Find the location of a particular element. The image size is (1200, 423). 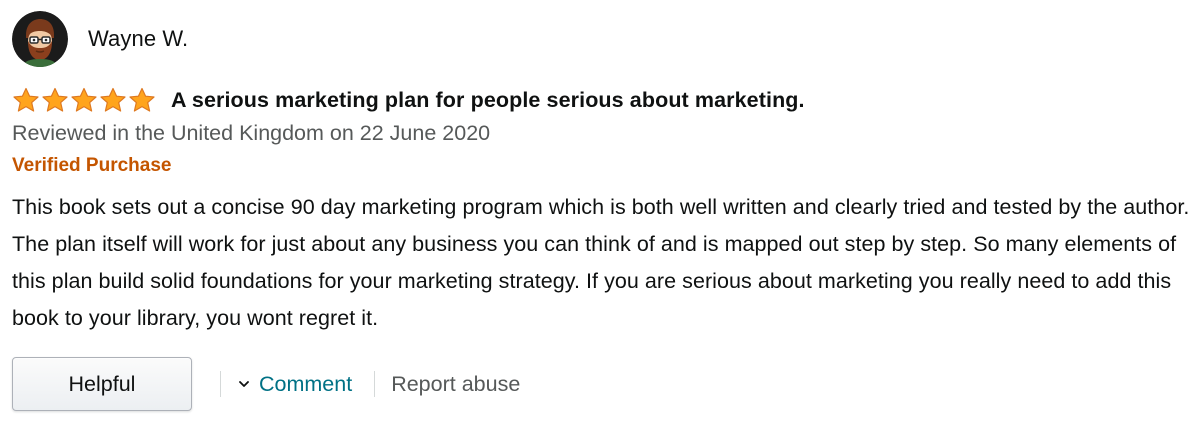

comment-link: Comment is located at coordinates (294, 384).